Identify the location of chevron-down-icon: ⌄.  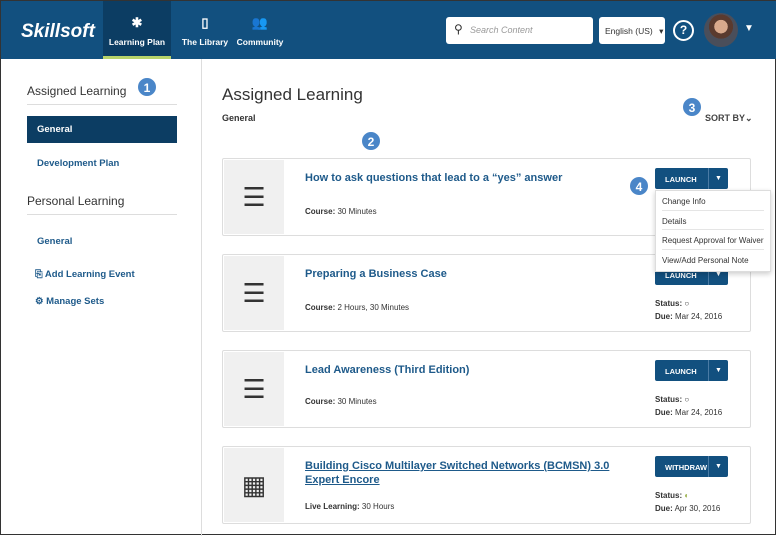
(749, 118).